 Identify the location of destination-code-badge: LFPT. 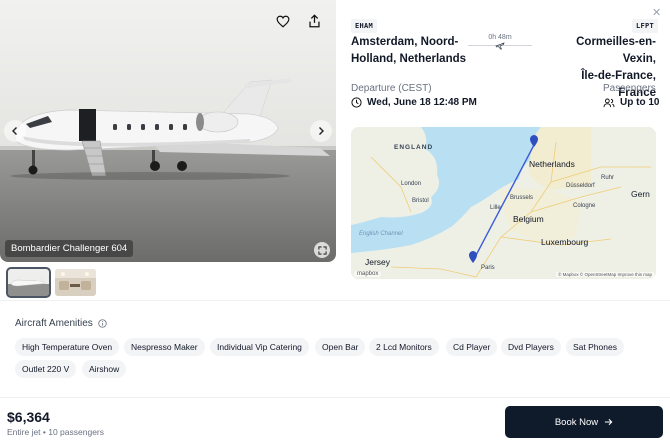
(645, 26).